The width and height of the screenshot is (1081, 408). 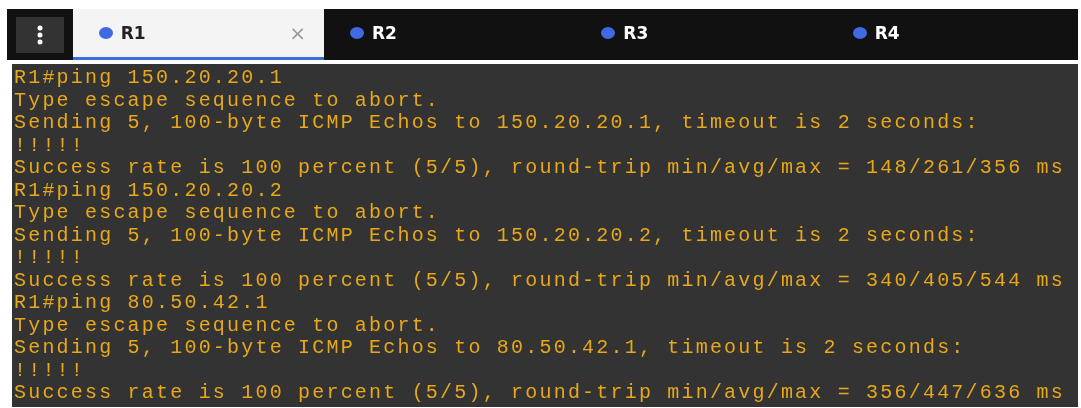 I want to click on device-tab: R1 ×, so click(x=198, y=34).